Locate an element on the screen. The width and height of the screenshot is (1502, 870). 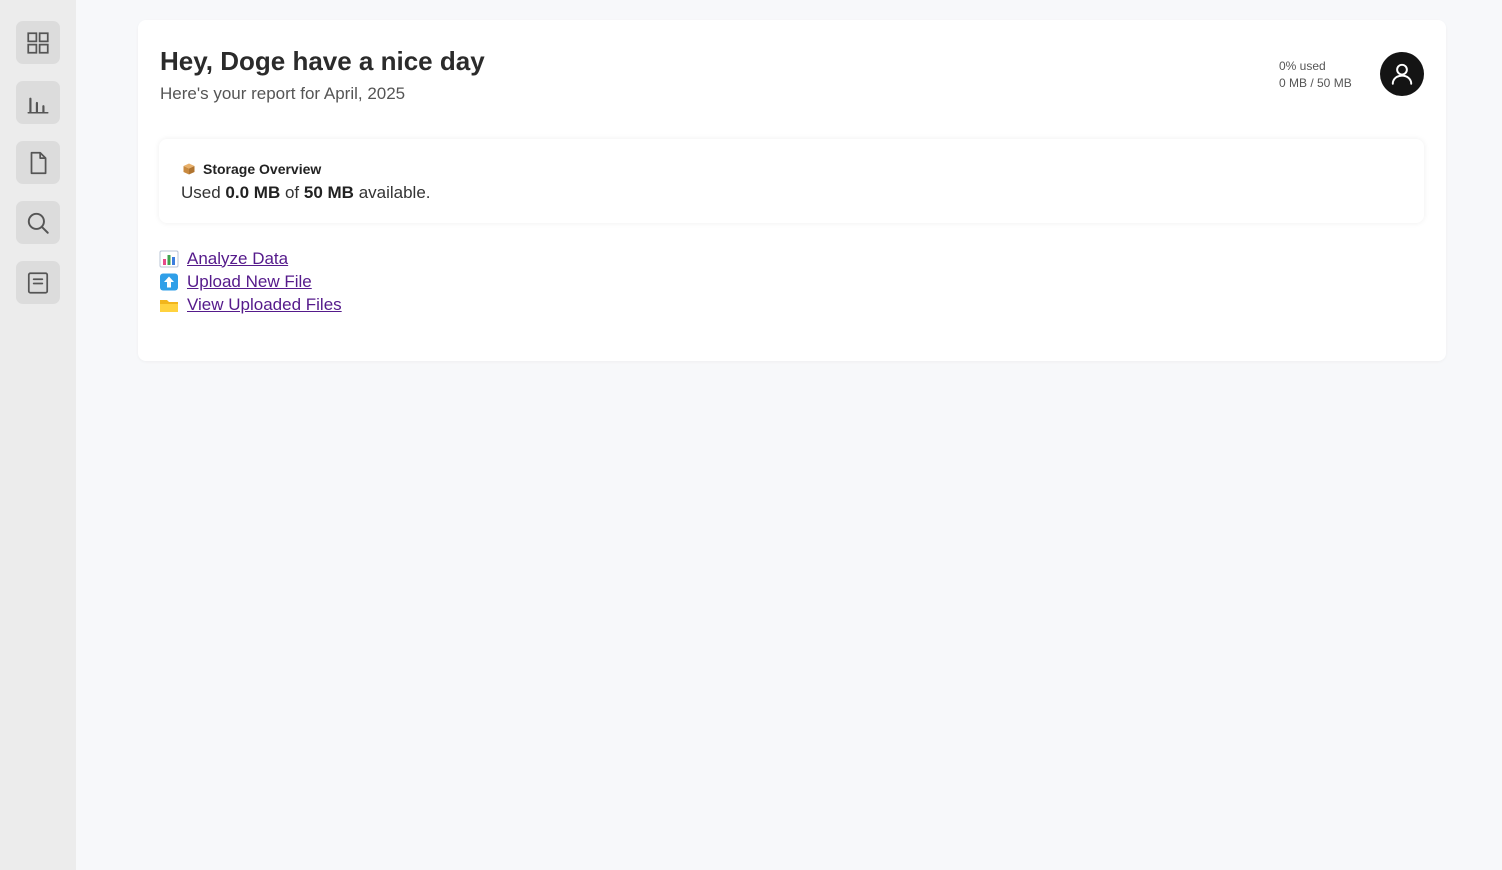
sidebar-item-notes is located at coordinates (38, 282).